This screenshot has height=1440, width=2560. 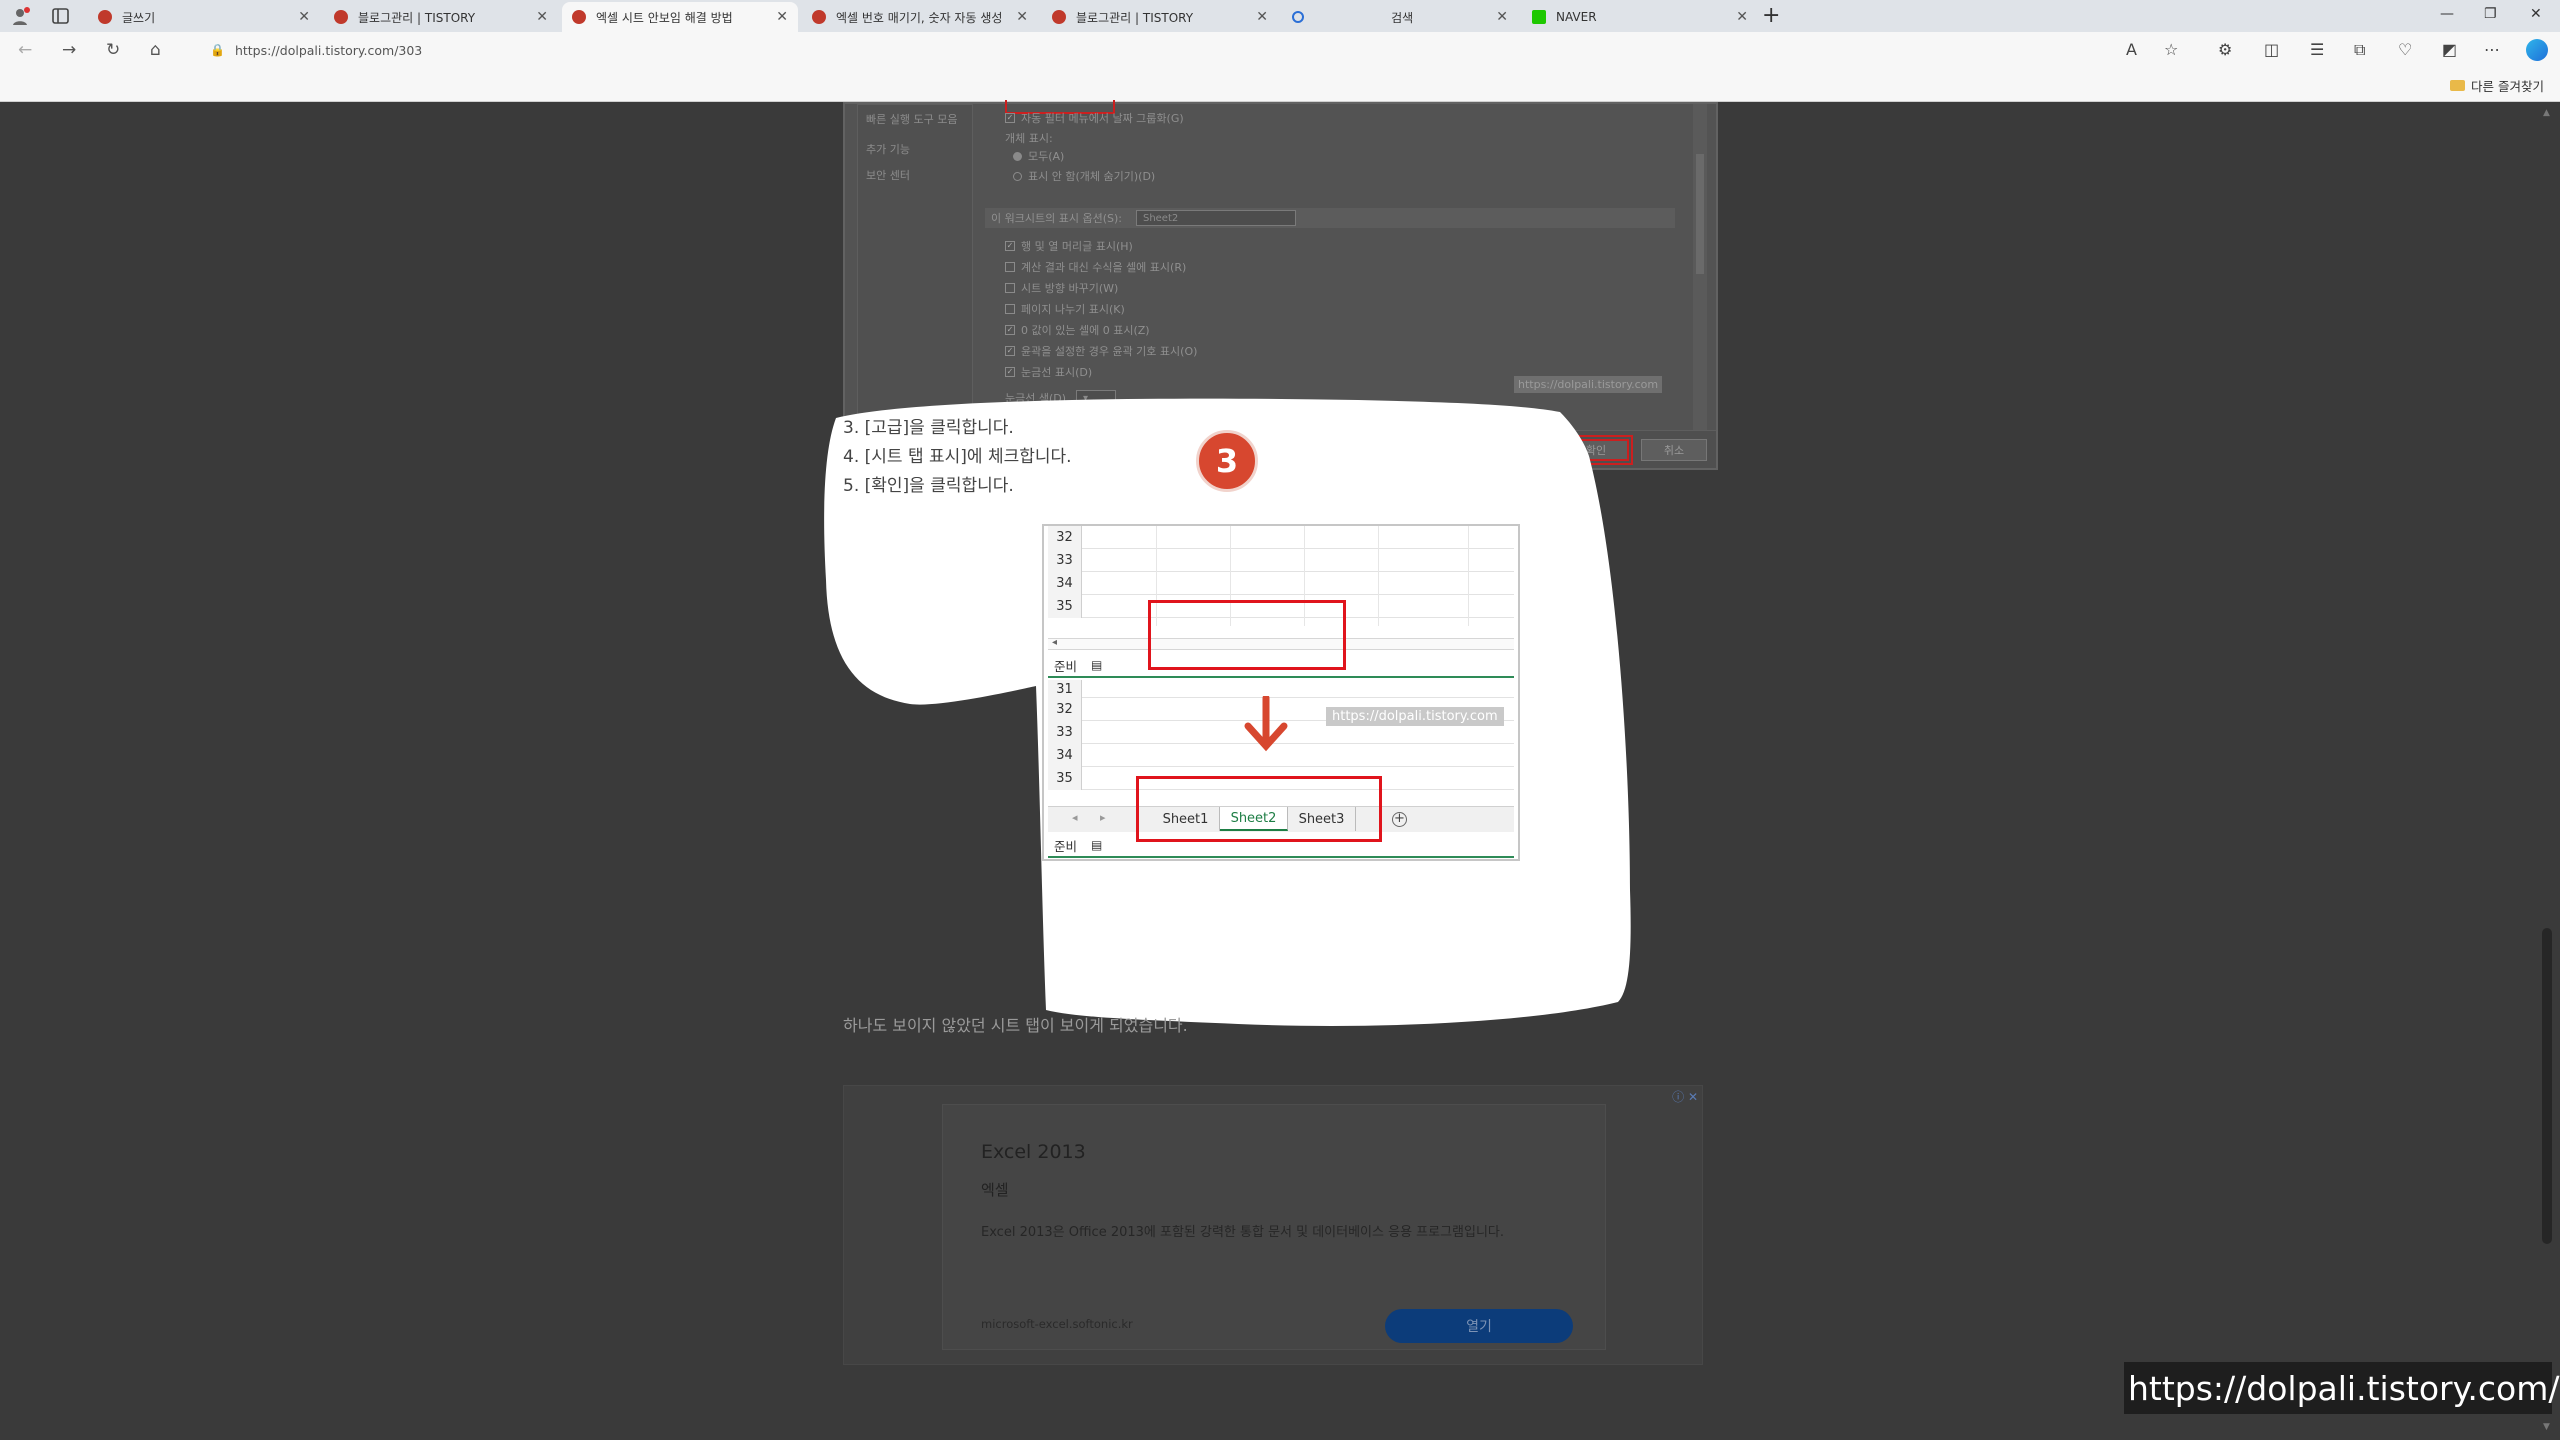 I want to click on tistory-favicon, so click(x=819, y=17).